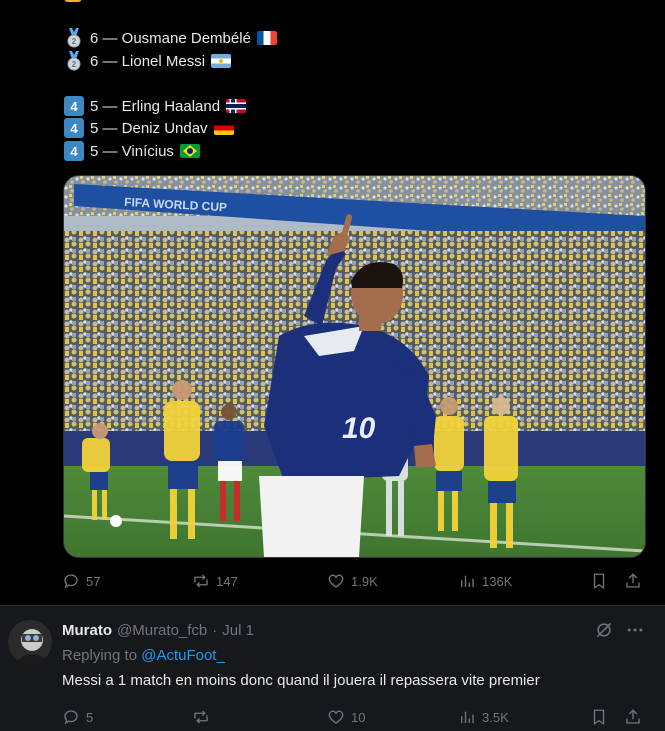 Image resolution: width=665 pixels, height=731 pixels. I want to click on views-button: 136K, so click(485, 581).